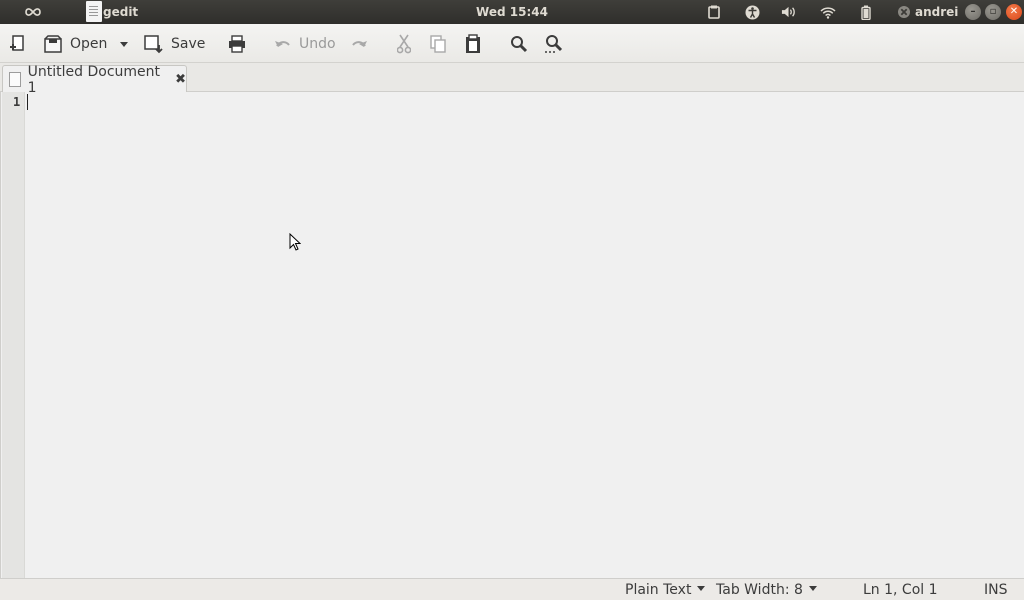  Describe the element at coordinates (512, 79) in the screenshot. I see `tab-bar: Untitled Document 1 ✖` at that location.